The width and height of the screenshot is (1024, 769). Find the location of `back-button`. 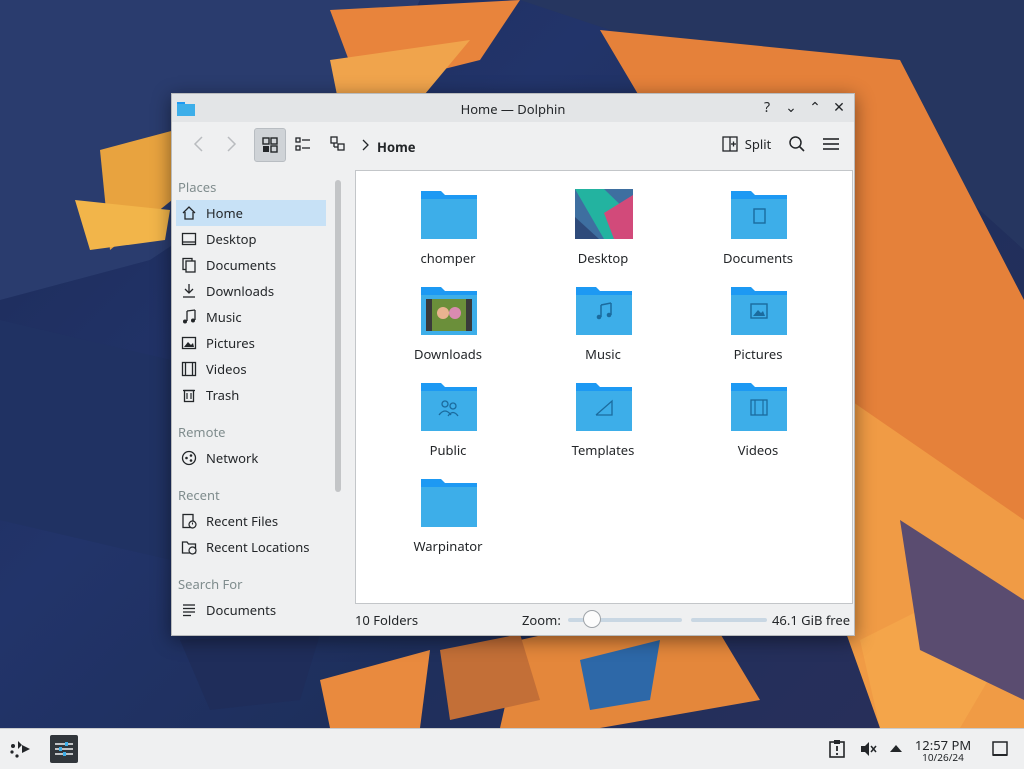

back-button is located at coordinates (199, 144).